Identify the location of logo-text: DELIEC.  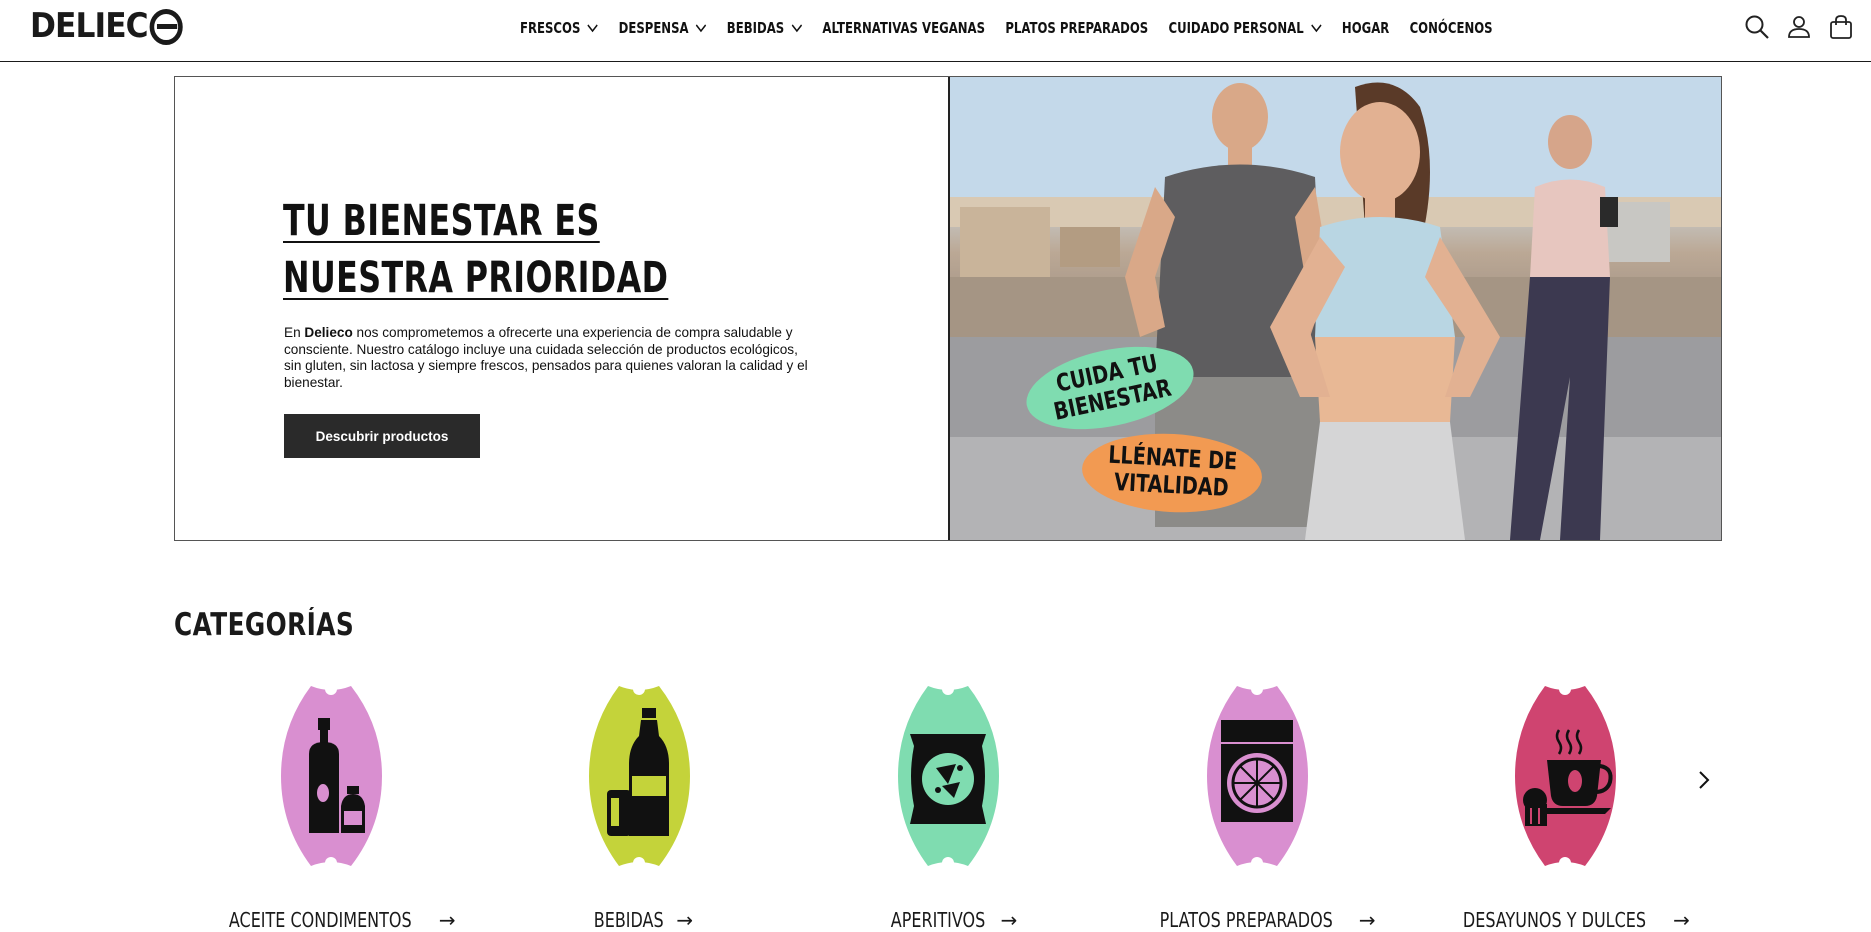
(89, 26).